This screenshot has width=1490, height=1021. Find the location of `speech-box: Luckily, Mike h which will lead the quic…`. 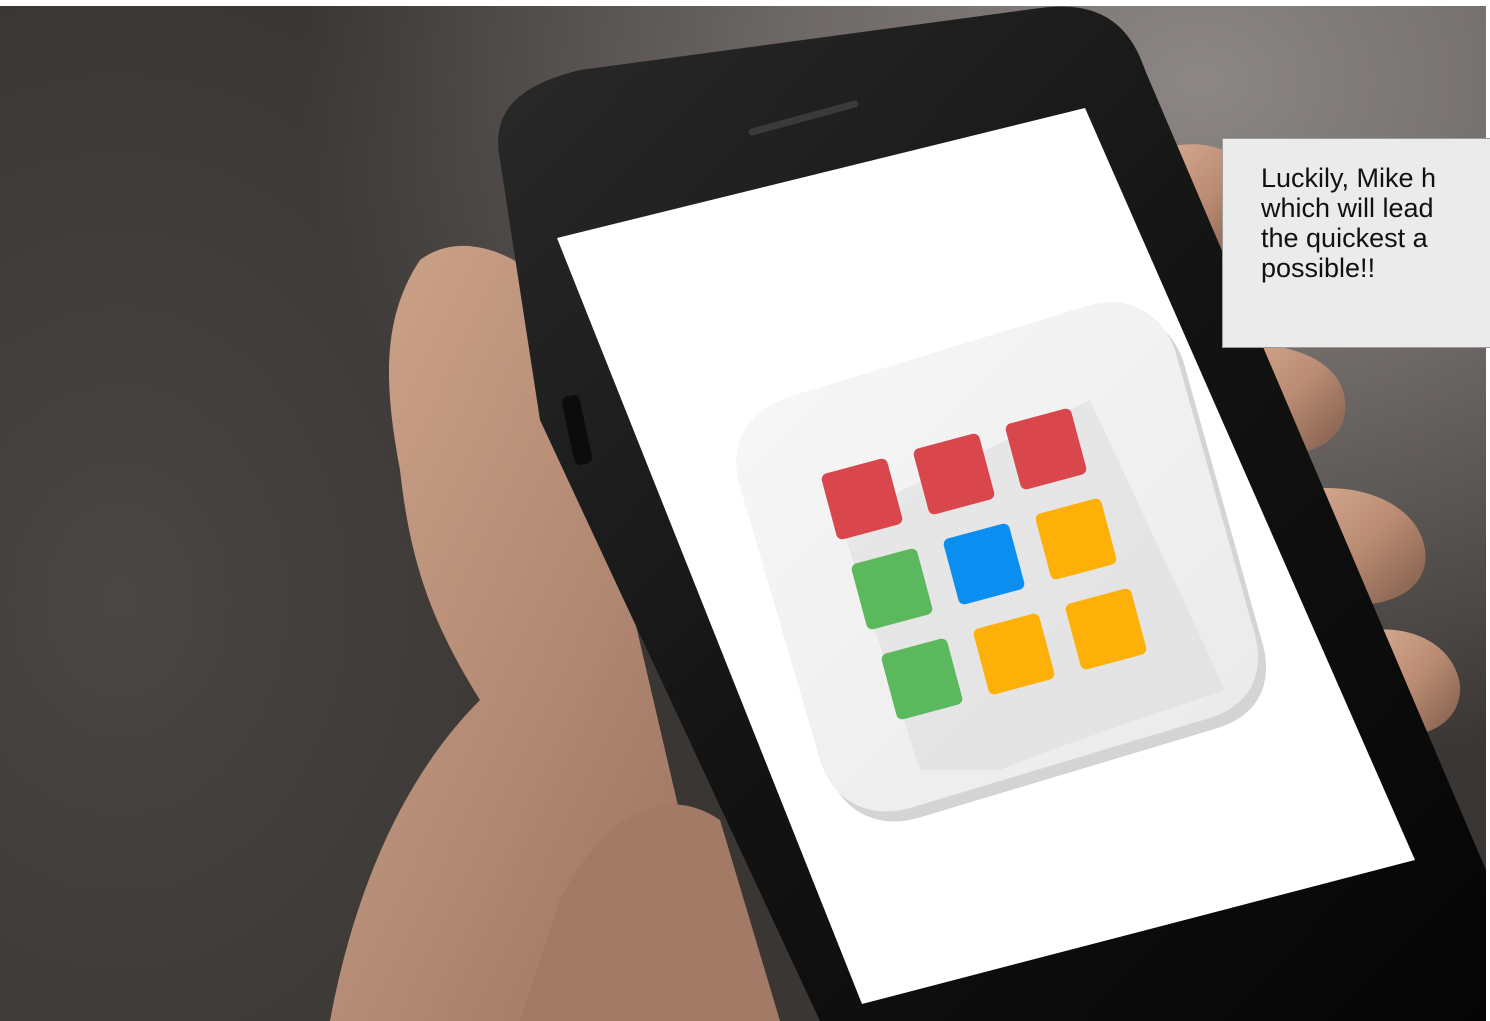

speech-box: Luckily, Mike h which will lead the quic… is located at coordinates (1356, 243).